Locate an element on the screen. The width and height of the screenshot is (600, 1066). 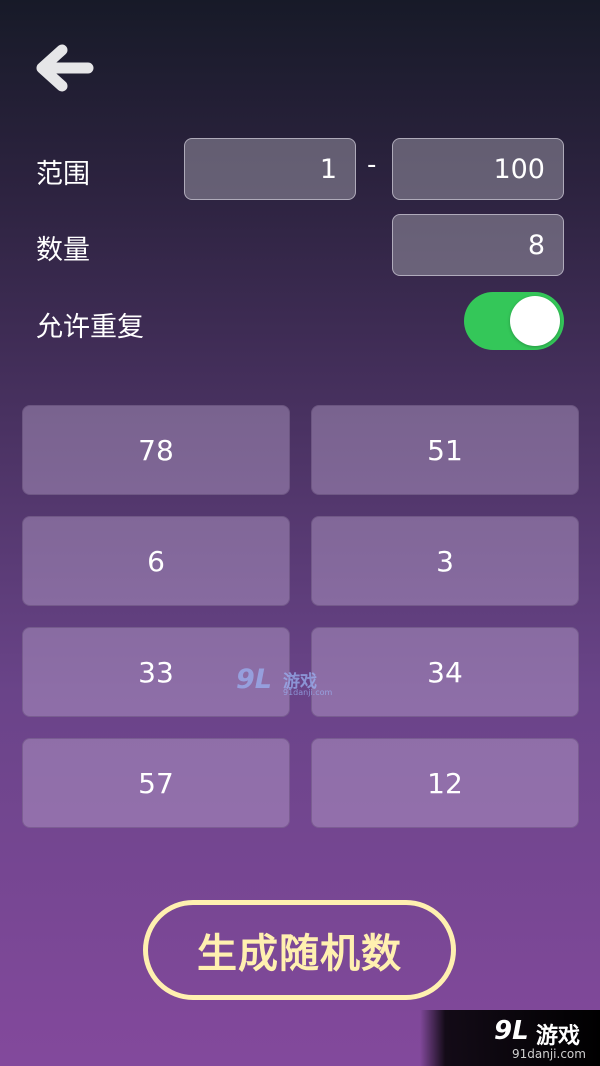
watermark-logo-corner: 9L 游戏 91danji.com is located at coordinates (510, 1038).